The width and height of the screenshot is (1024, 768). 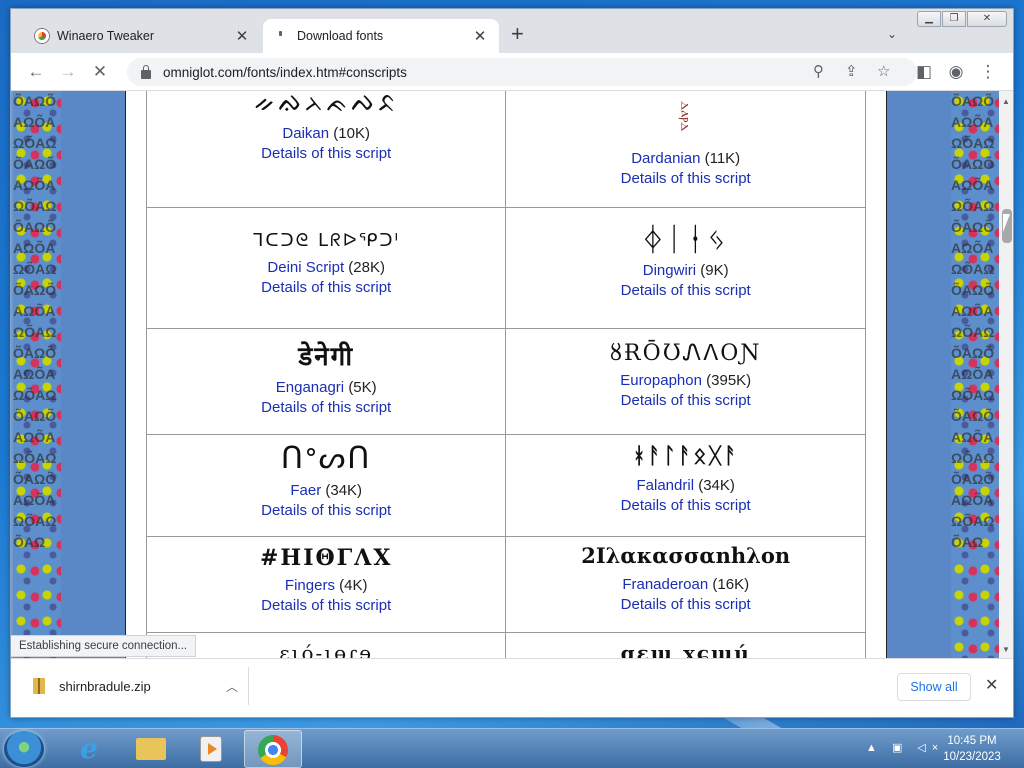 I want to click on tab-download-fonts: Download fonts ✕, so click(x=381, y=36).